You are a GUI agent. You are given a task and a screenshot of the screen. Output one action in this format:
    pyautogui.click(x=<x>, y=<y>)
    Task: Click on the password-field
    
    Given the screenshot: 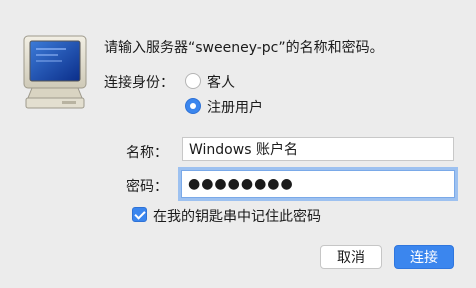 What is the action you would take?
    pyautogui.click(x=318, y=184)
    